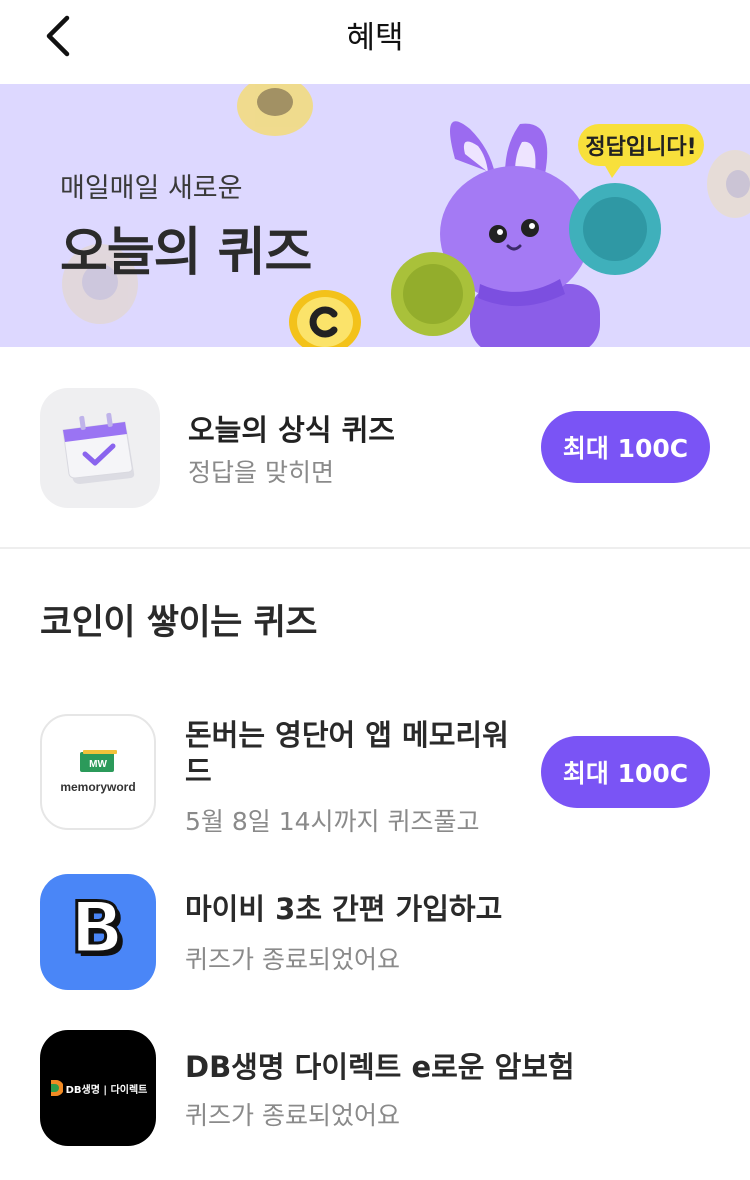 This screenshot has width=750, height=1180. What do you see at coordinates (380, 1067) in the screenshot?
I see `quiz-title: DB생명 다이렉트 e로운 암보험` at bounding box center [380, 1067].